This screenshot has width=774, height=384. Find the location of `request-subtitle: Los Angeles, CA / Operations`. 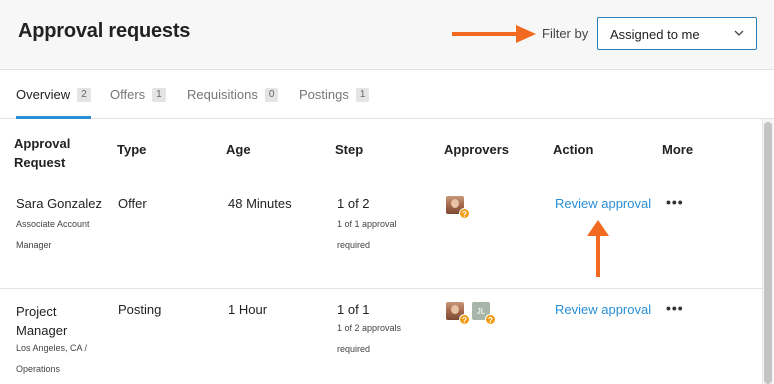

request-subtitle: Los Angeles, CA / Operations is located at coordinates (52, 358).